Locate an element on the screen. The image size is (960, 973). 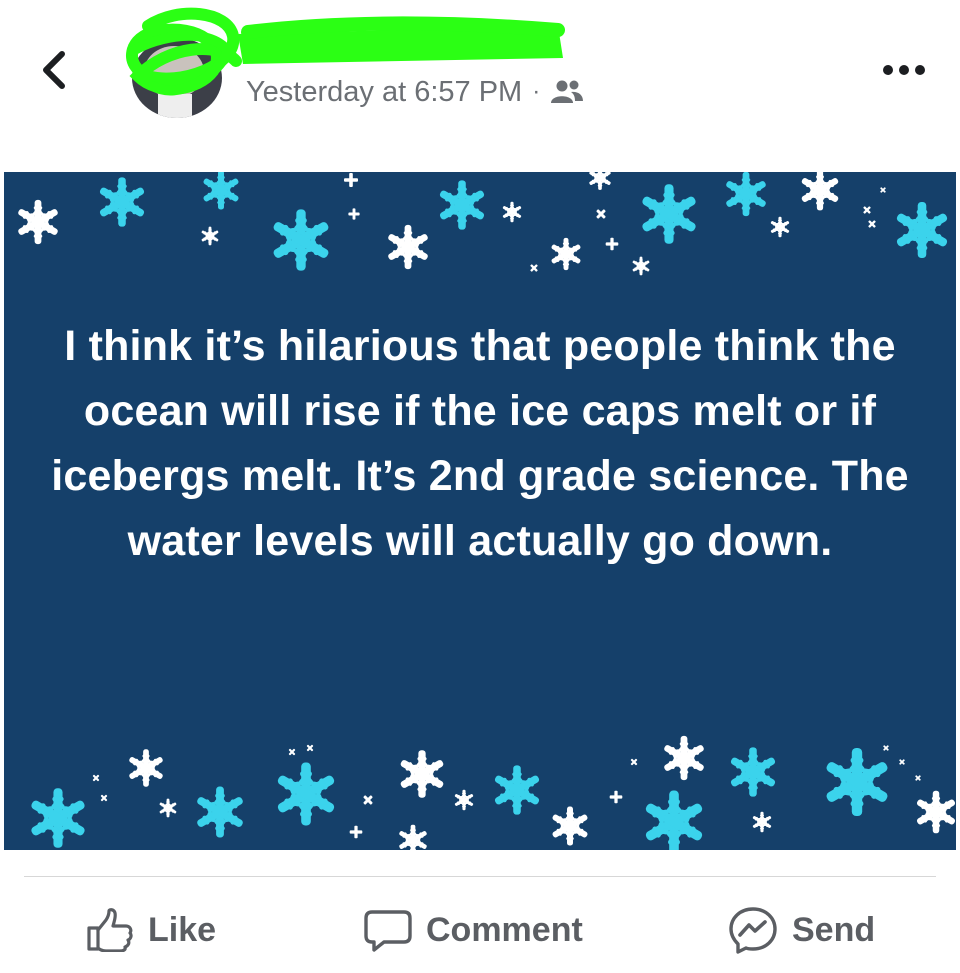
chevron-left-icon is located at coordinates (54, 70).